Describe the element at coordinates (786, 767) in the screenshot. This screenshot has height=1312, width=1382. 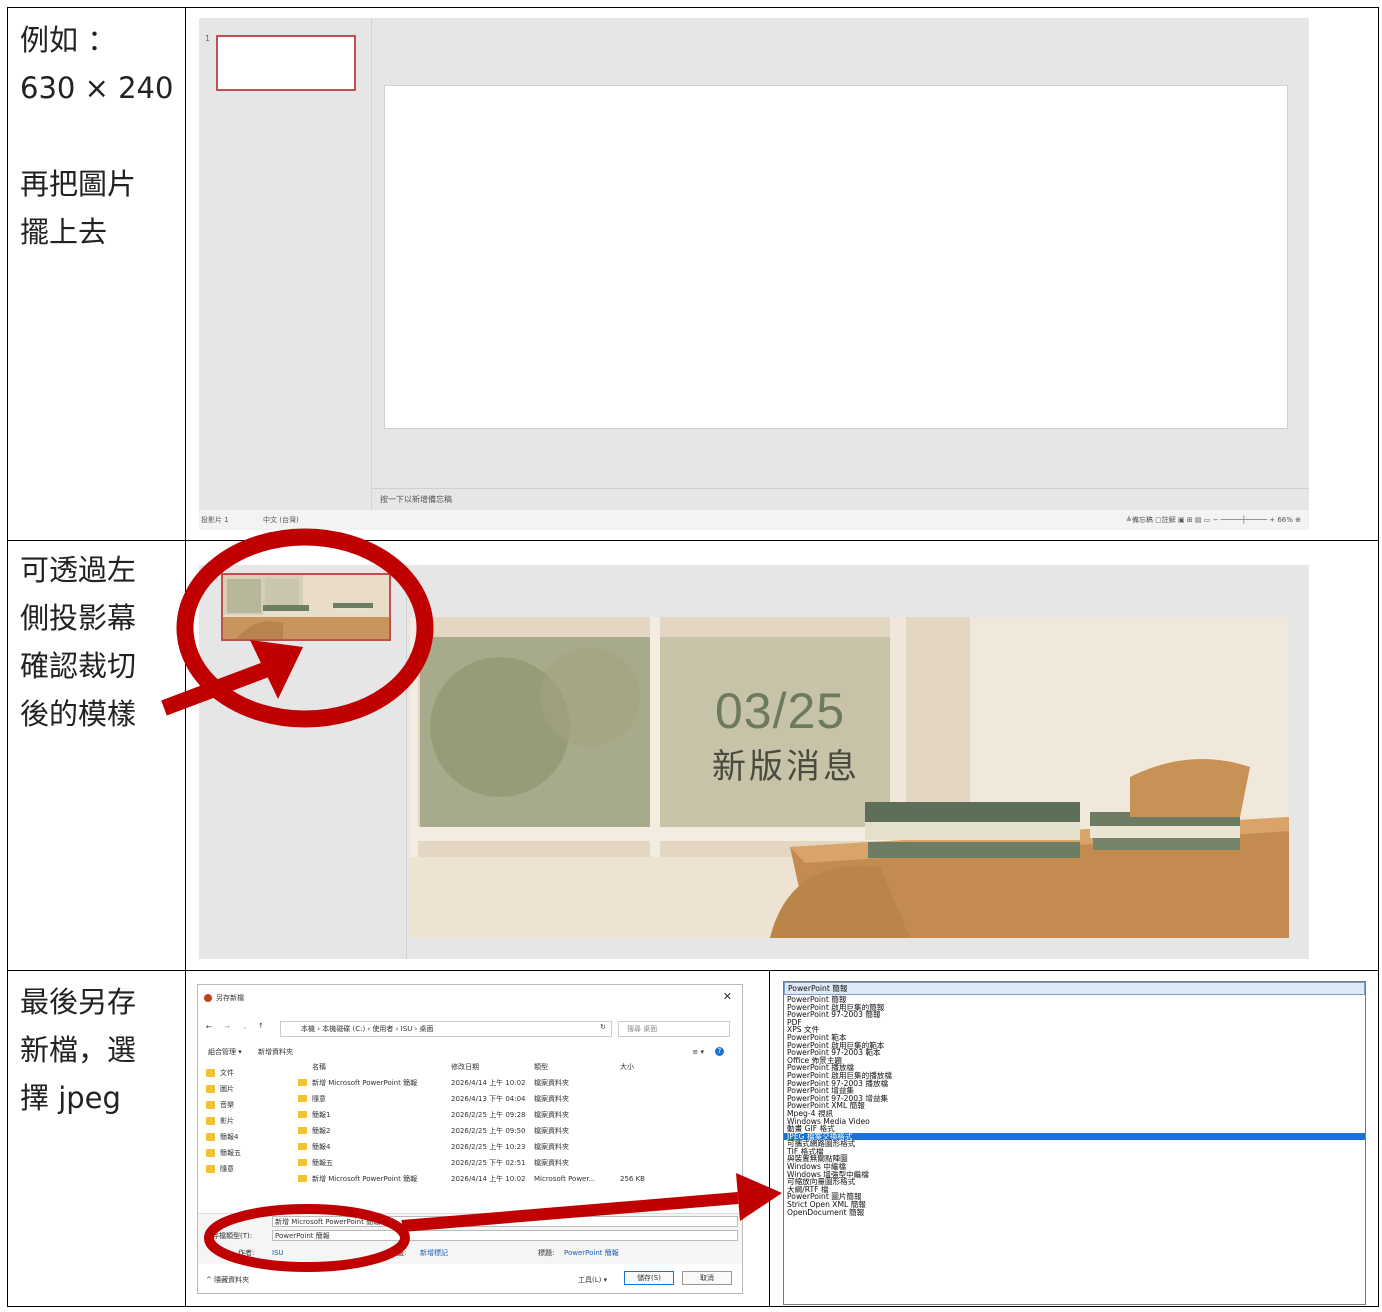
I see `slide-title-text: 新版消息` at that location.